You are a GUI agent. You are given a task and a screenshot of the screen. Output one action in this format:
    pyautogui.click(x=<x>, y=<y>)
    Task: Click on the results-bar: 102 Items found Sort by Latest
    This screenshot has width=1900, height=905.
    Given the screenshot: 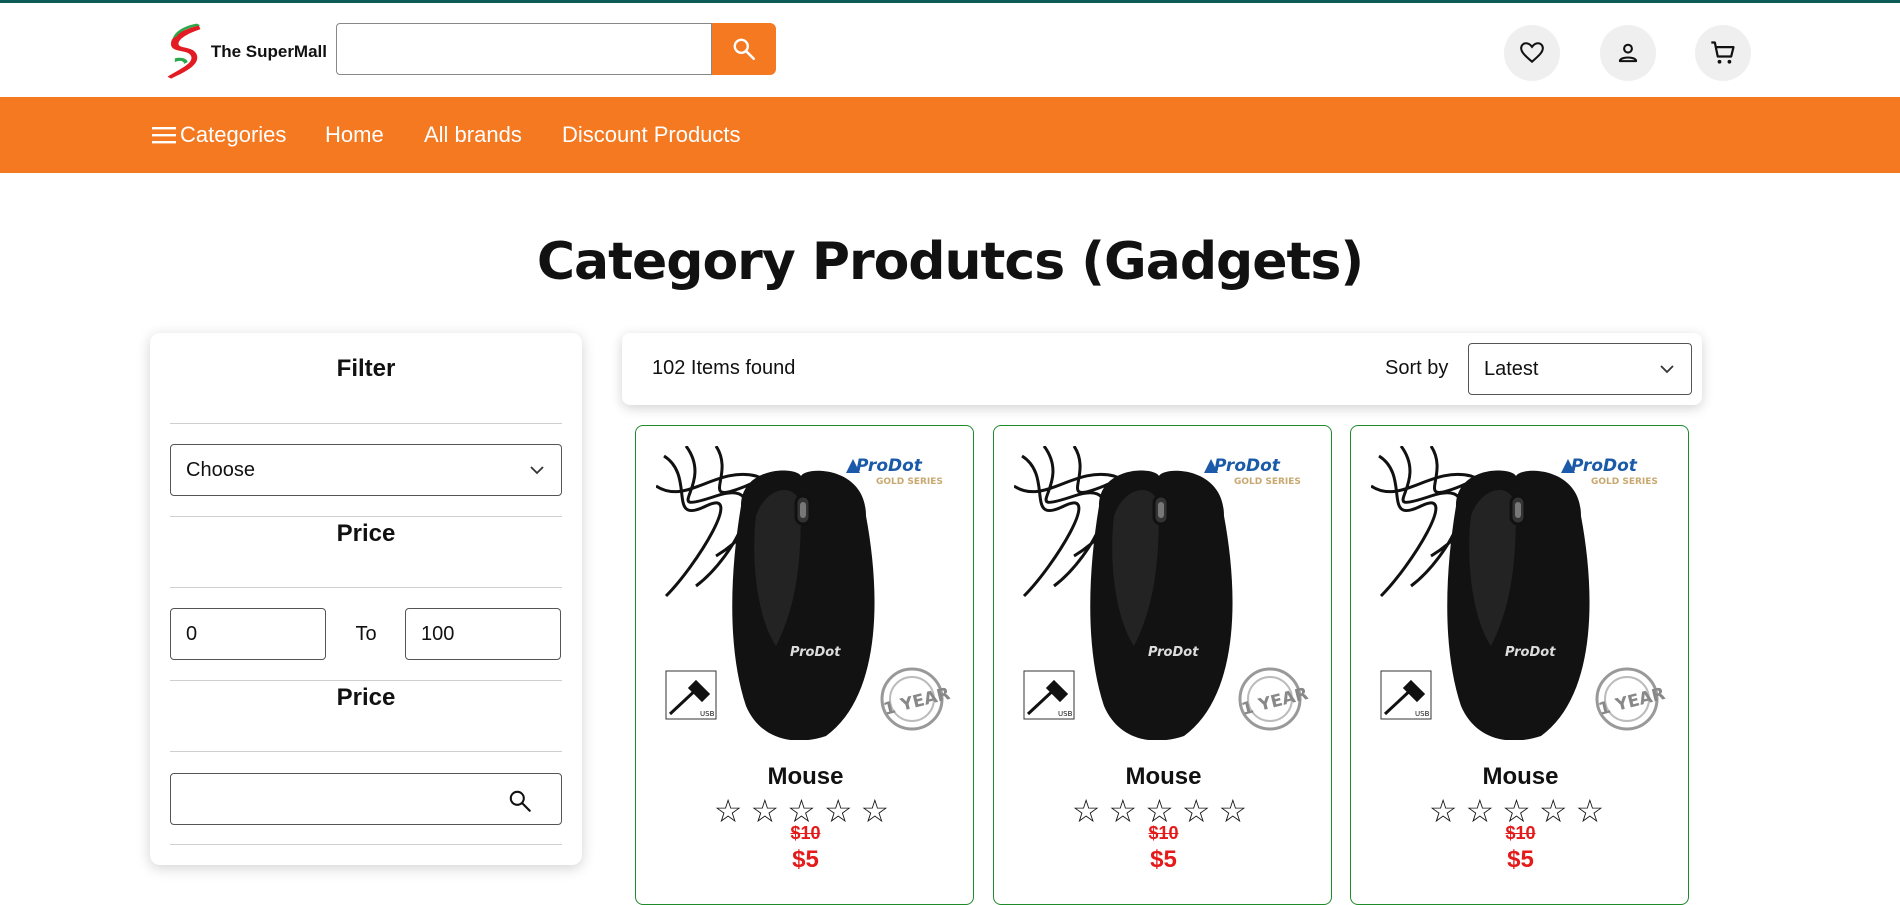 What is the action you would take?
    pyautogui.click(x=1162, y=369)
    